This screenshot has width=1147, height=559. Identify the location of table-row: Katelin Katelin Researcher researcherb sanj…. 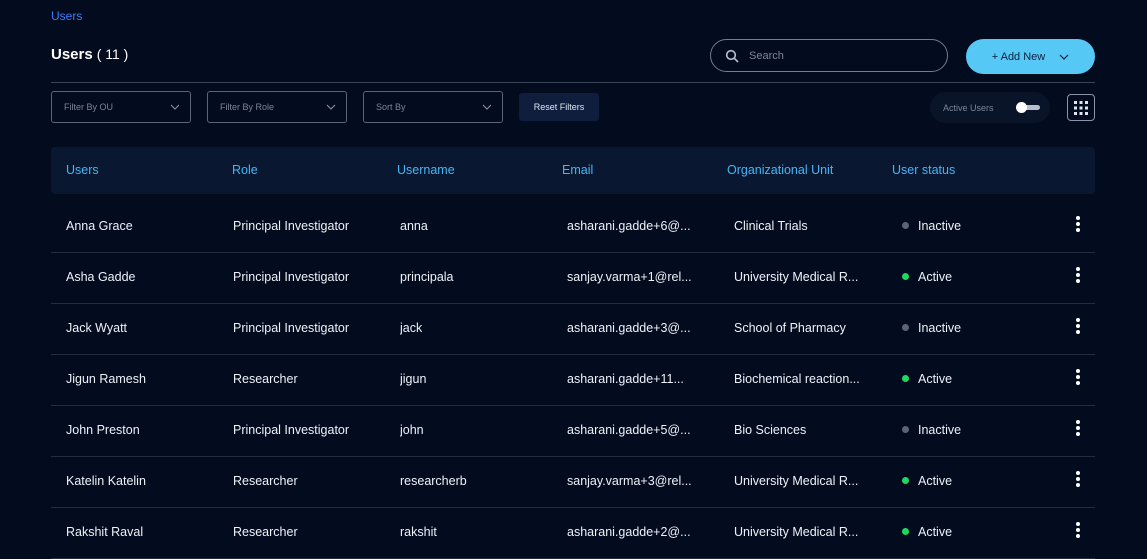
(573, 482).